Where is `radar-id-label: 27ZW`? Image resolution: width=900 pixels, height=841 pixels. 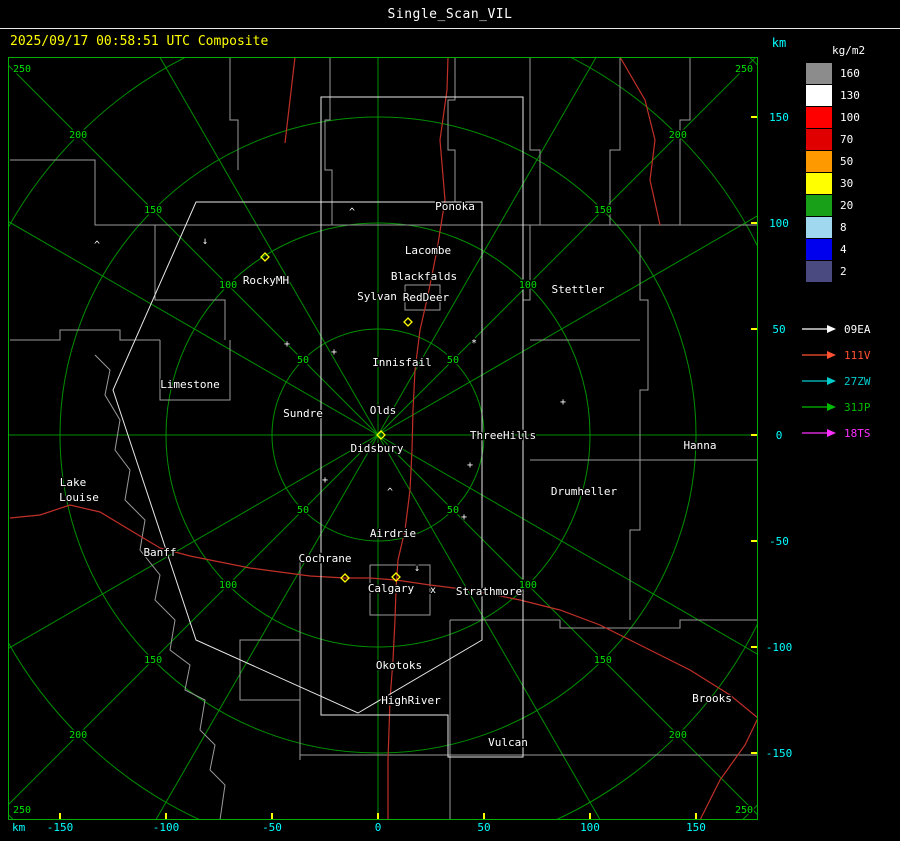
radar-id-label: 27ZW is located at coordinates (857, 381).